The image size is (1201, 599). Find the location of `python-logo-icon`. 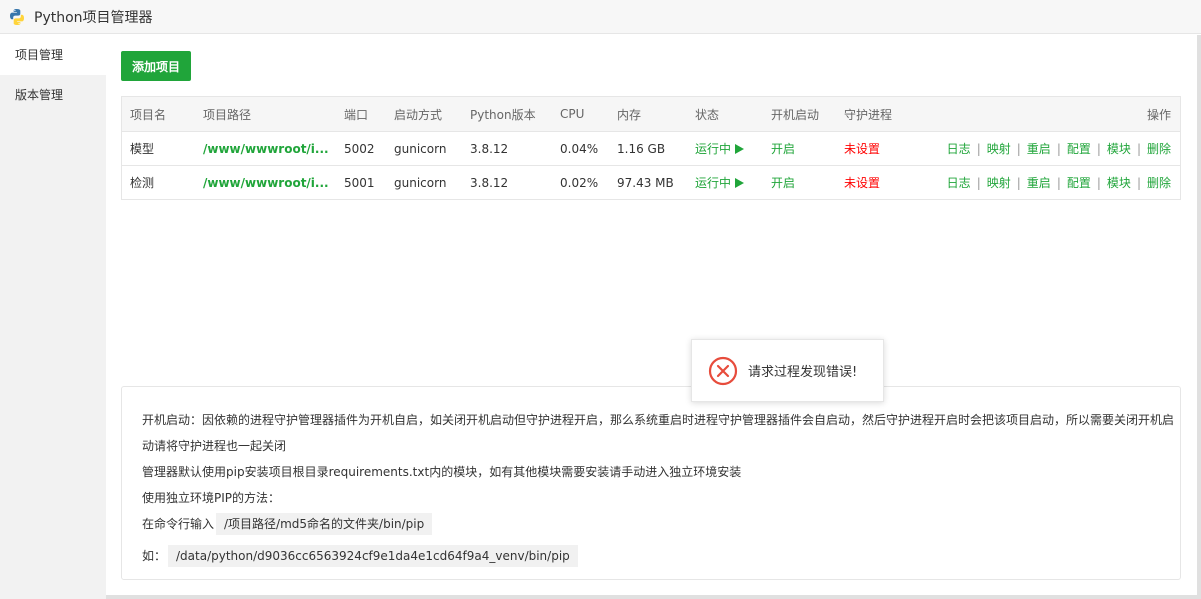

python-logo-icon is located at coordinates (17, 16).